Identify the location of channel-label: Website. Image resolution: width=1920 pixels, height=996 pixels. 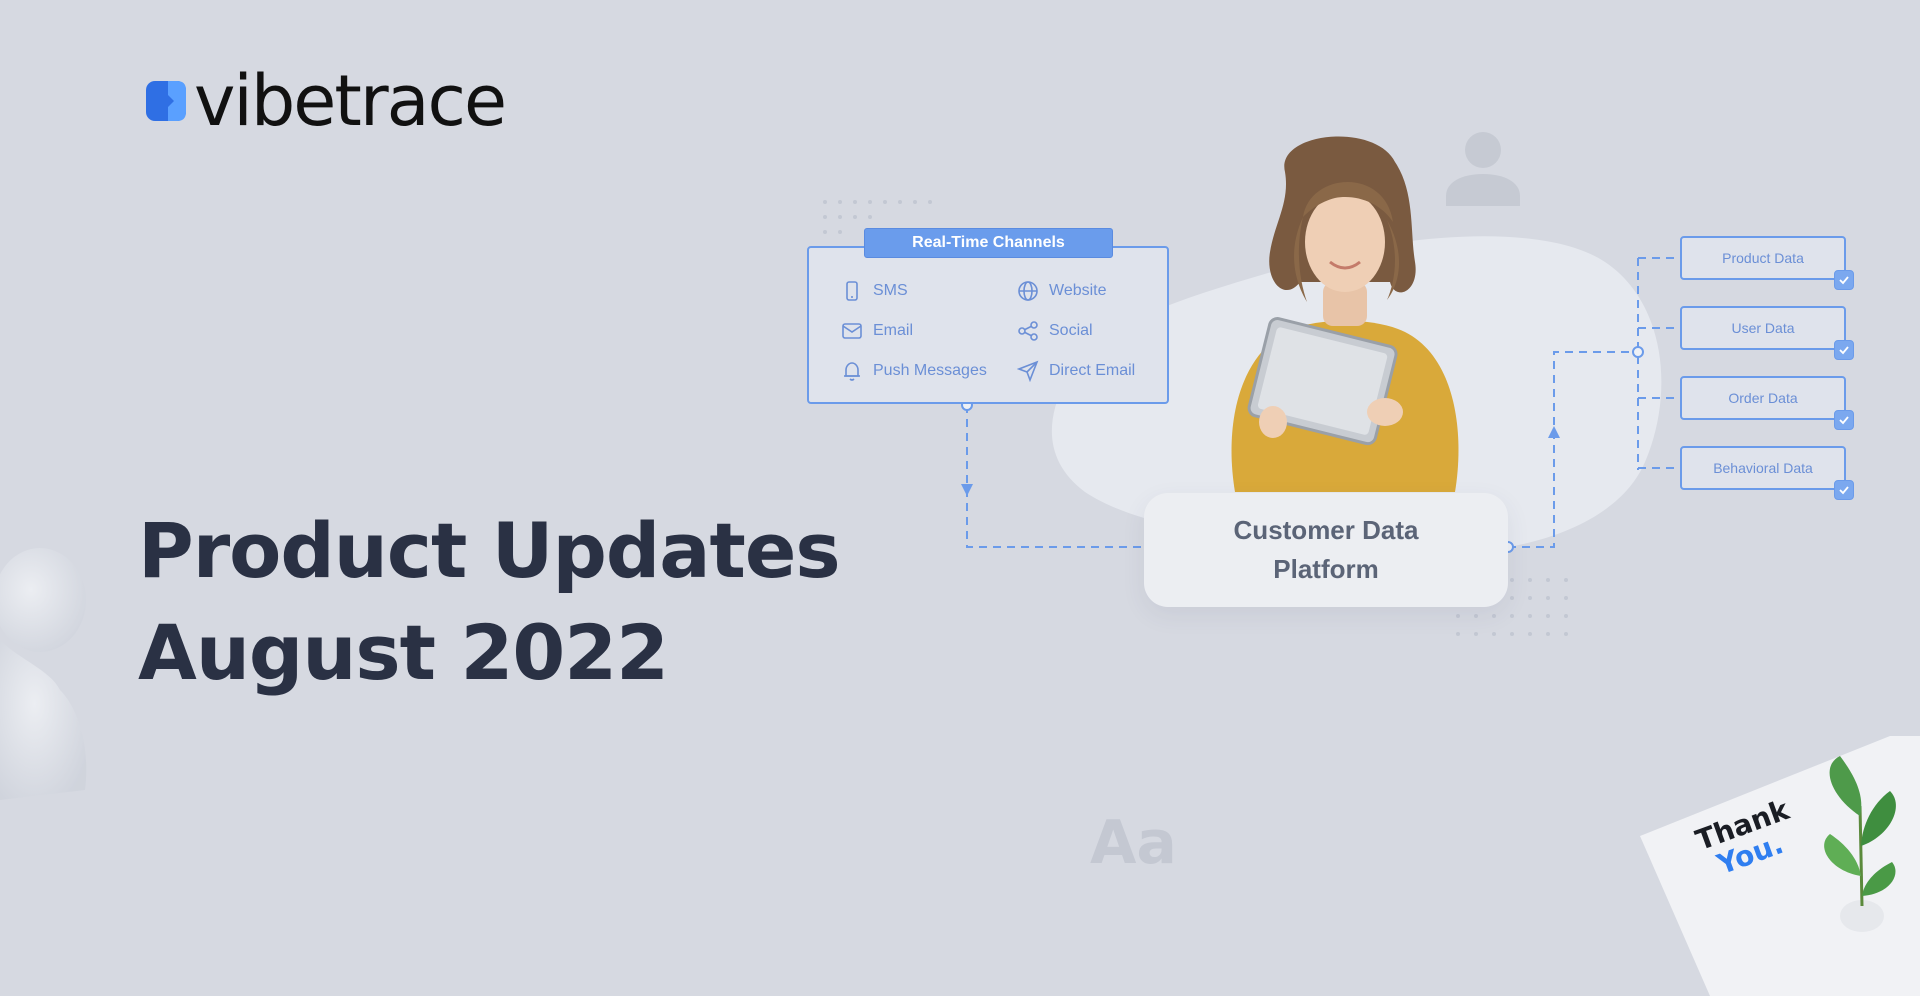
(1078, 290).